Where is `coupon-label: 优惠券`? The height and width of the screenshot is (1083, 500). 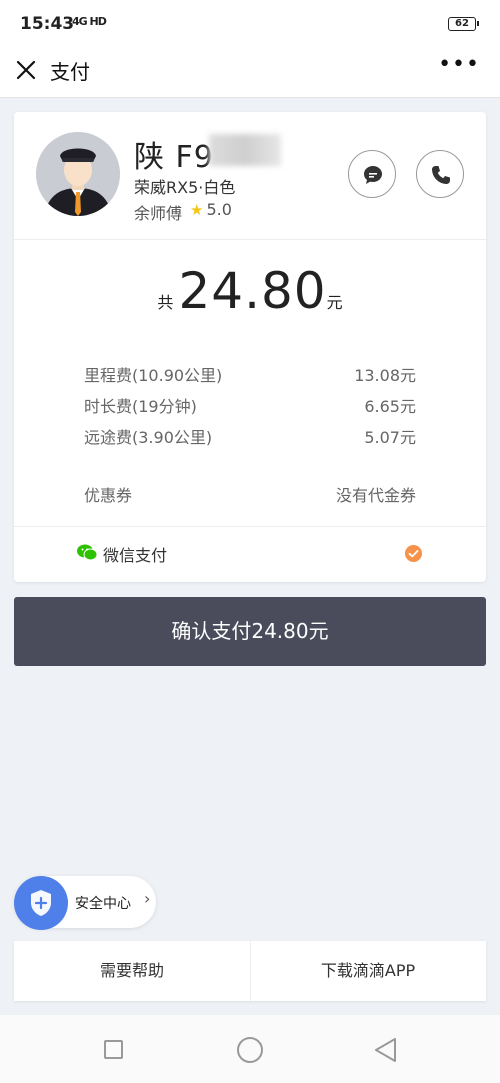
coupon-label: 优惠券 is located at coordinates (108, 495).